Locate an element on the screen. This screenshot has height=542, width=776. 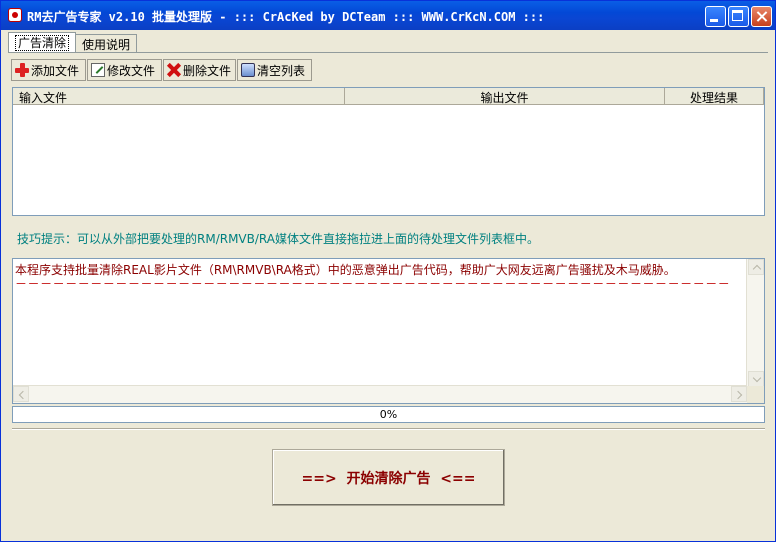
tab-label: 广告清除 is located at coordinates (42, 43).